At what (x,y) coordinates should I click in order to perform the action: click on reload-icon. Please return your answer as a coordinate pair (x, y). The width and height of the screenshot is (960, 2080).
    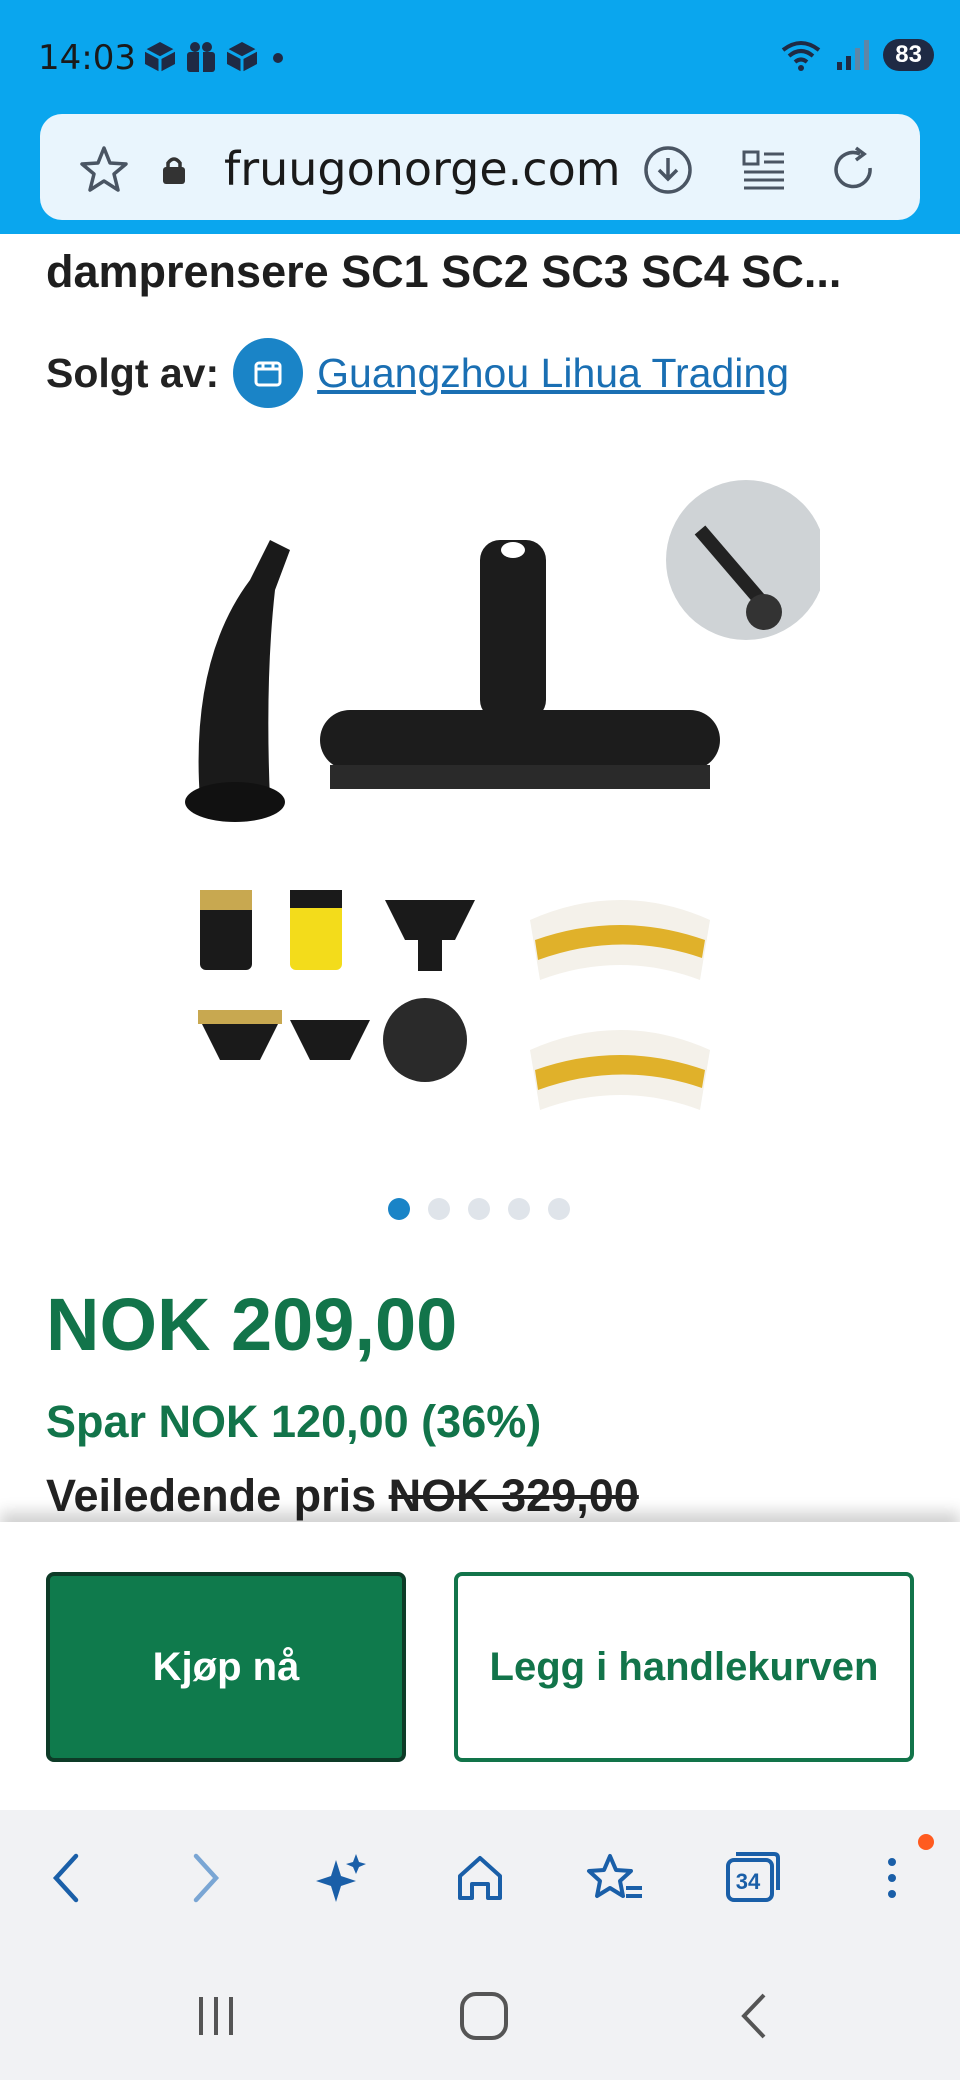
    Looking at the image, I should click on (854, 170).